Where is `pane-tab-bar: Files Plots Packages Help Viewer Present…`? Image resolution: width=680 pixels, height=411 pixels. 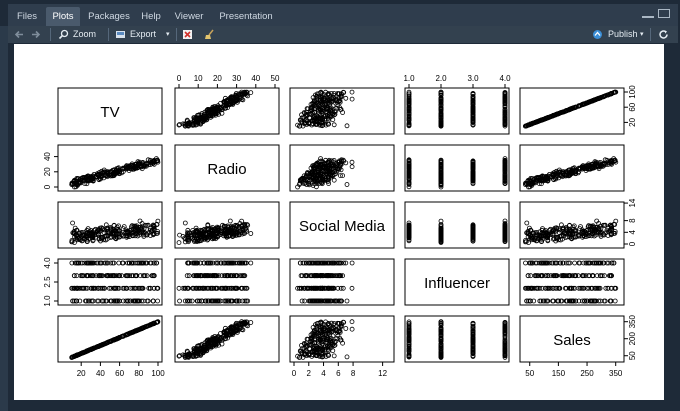 pane-tab-bar: Files Plots Packages Help Viewer Present… is located at coordinates (343, 15).